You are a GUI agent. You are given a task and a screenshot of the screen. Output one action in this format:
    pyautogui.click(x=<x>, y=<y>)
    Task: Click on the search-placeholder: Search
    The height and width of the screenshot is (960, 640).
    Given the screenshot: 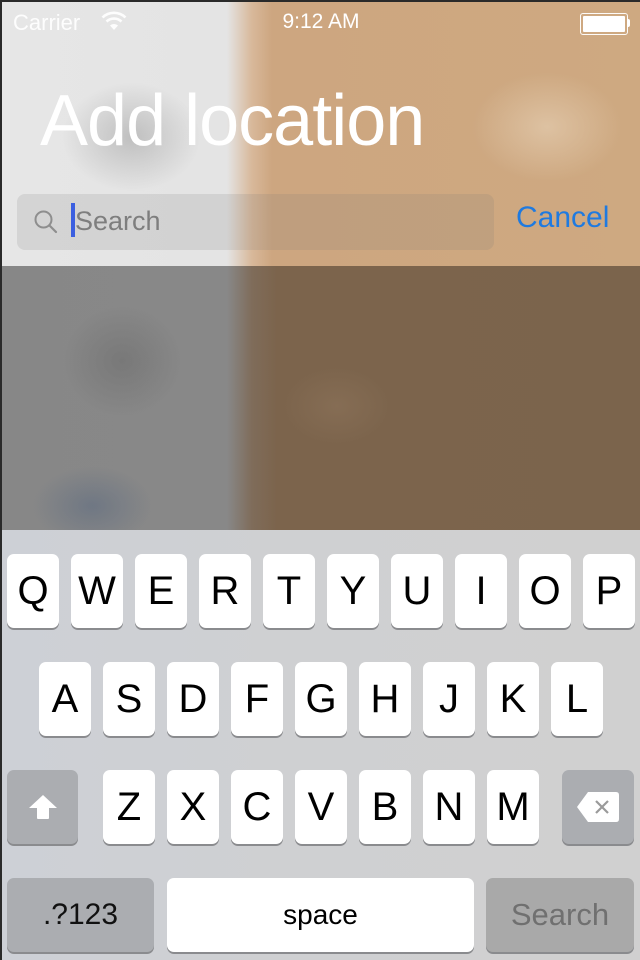 What is the action you would take?
    pyautogui.click(x=118, y=221)
    